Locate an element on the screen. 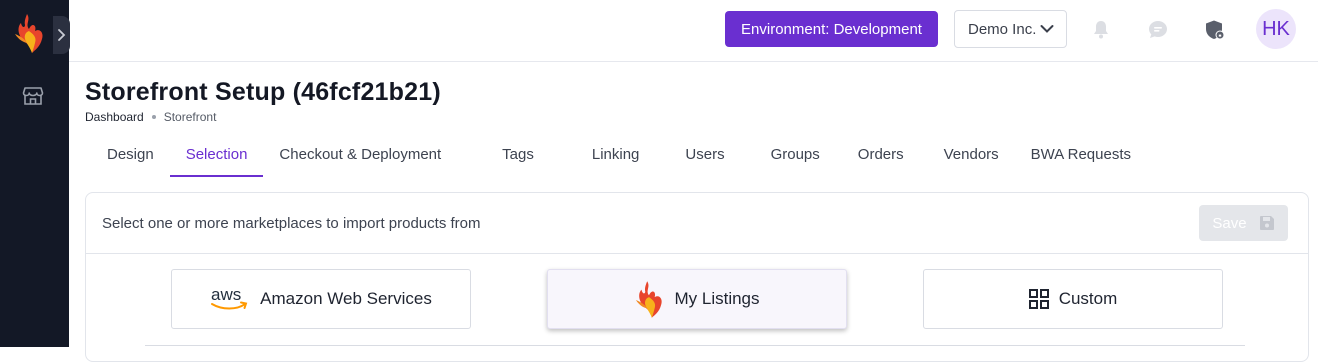  organization-select: Demo Inc. is located at coordinates (1010, 29).